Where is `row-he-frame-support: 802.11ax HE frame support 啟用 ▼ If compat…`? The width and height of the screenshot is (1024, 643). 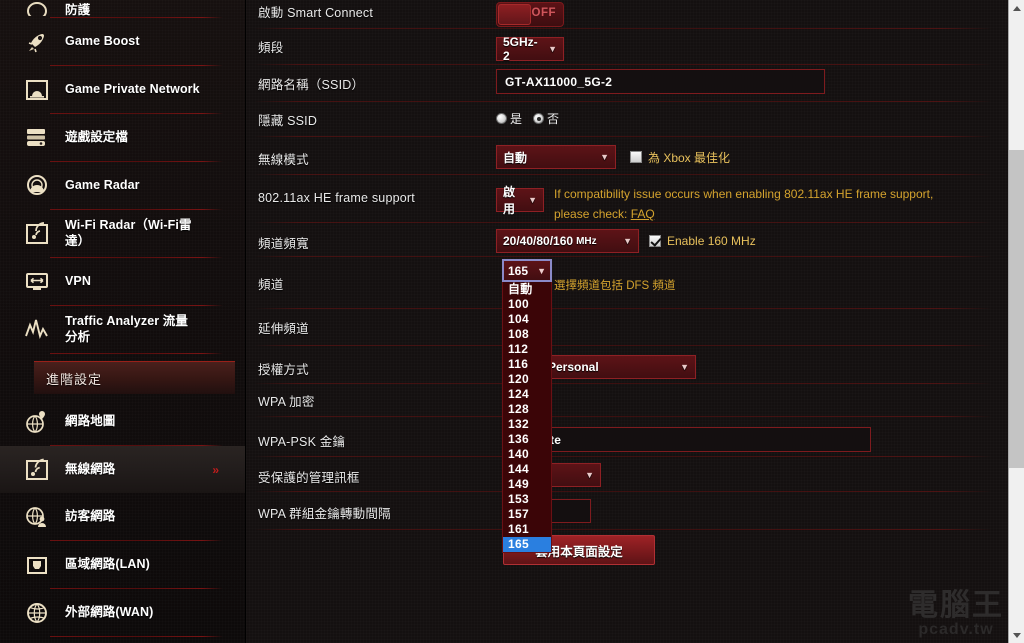
row-he-frame-support: 802.11ax HE frame support 啟用 ▼ If compat… is located at coordinates (627, 204).